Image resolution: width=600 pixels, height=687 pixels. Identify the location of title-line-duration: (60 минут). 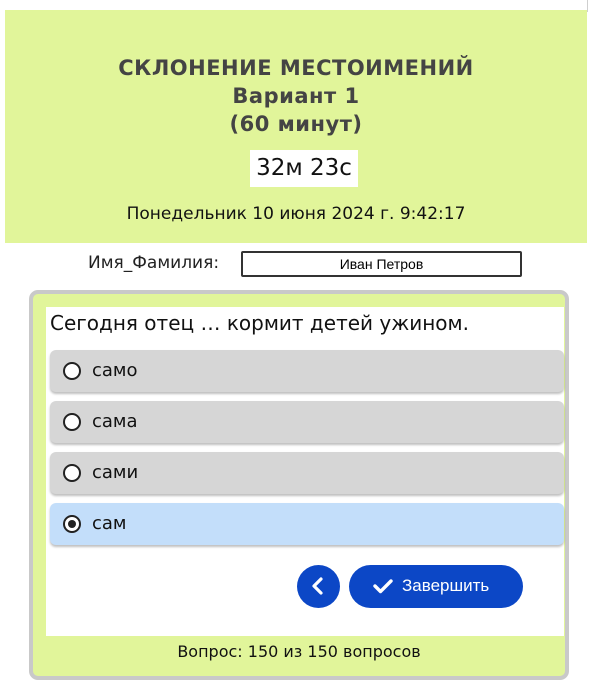
(296, 124).